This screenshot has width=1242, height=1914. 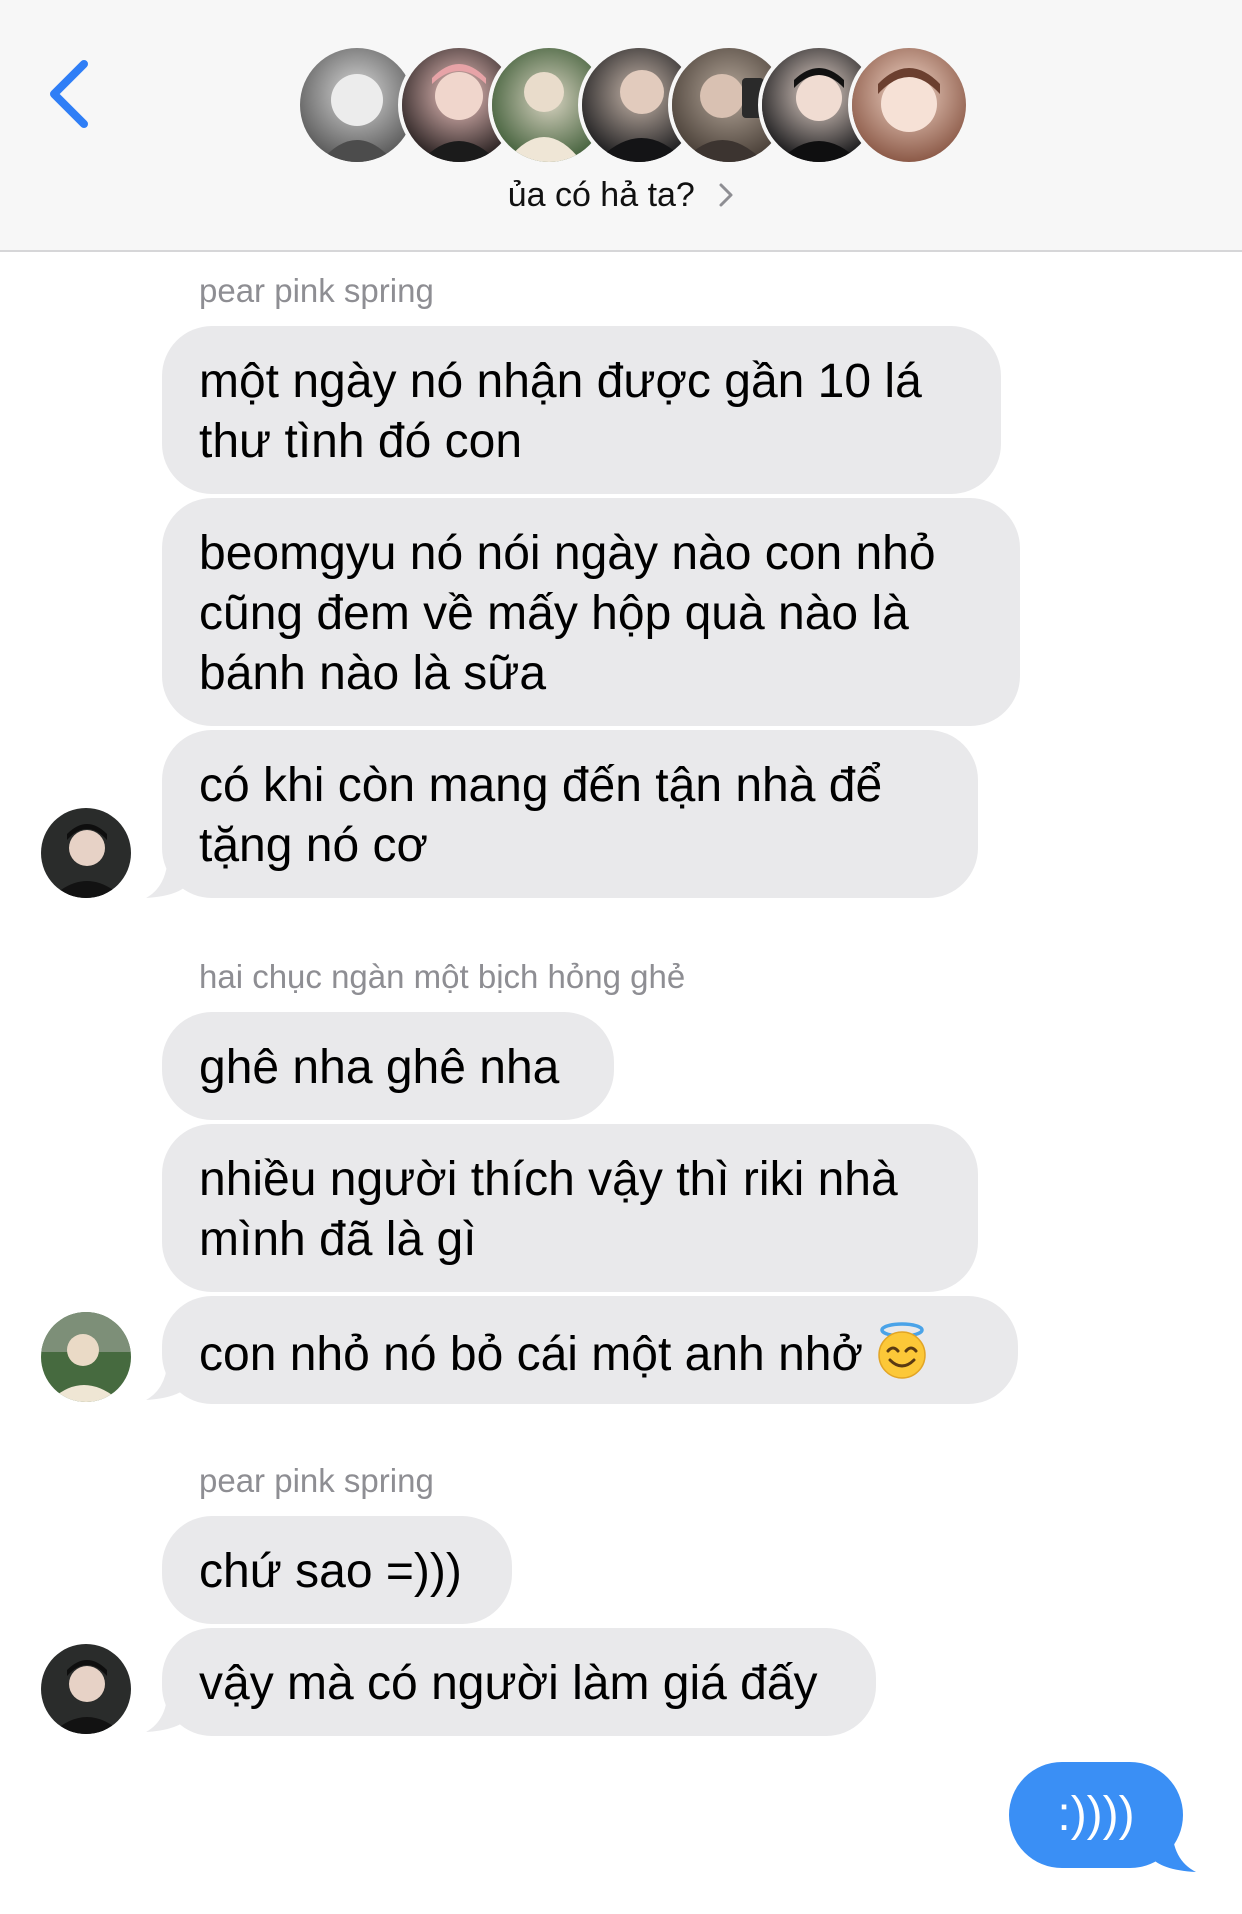 I want to click on conversation-title-button: ủa có hả ta?, so click(x=621, y=196).